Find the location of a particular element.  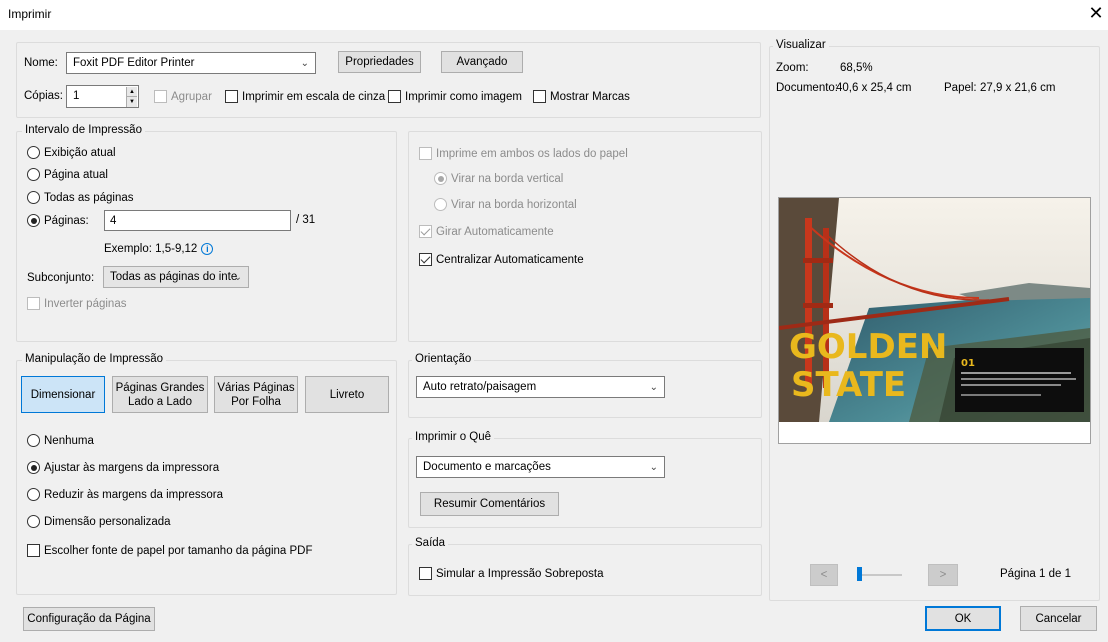

page-setup-button: Configuração da Página is located at coordinates (89, 619).